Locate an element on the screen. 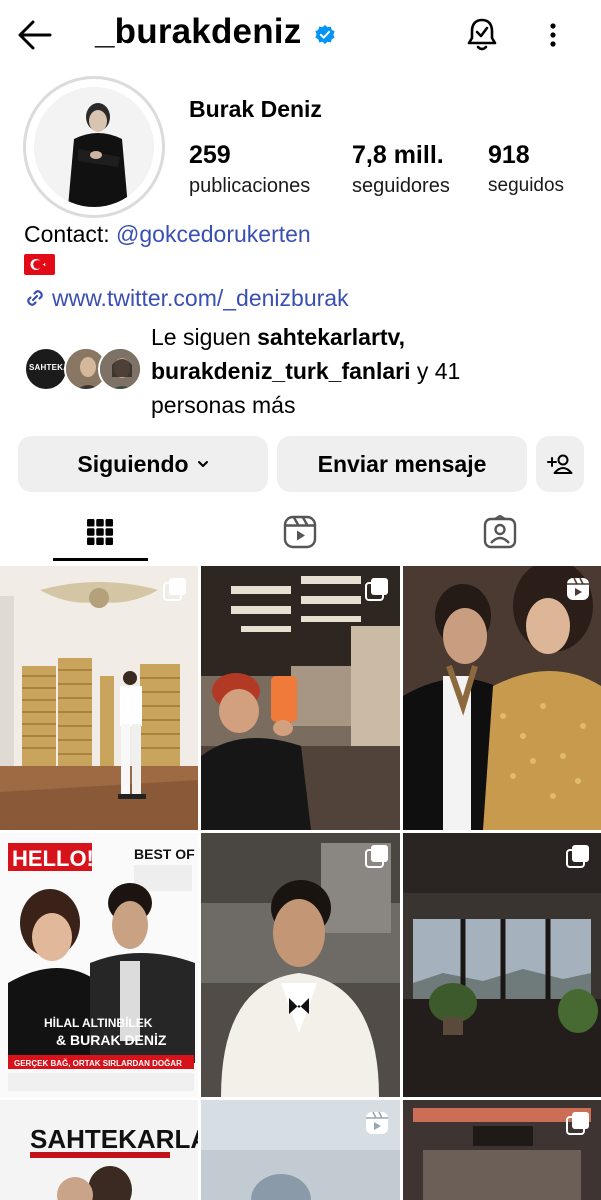 Image resolution: width=601 pixels, height=1200 pixels. suggested-users-button is located at coordinates (560, 464).